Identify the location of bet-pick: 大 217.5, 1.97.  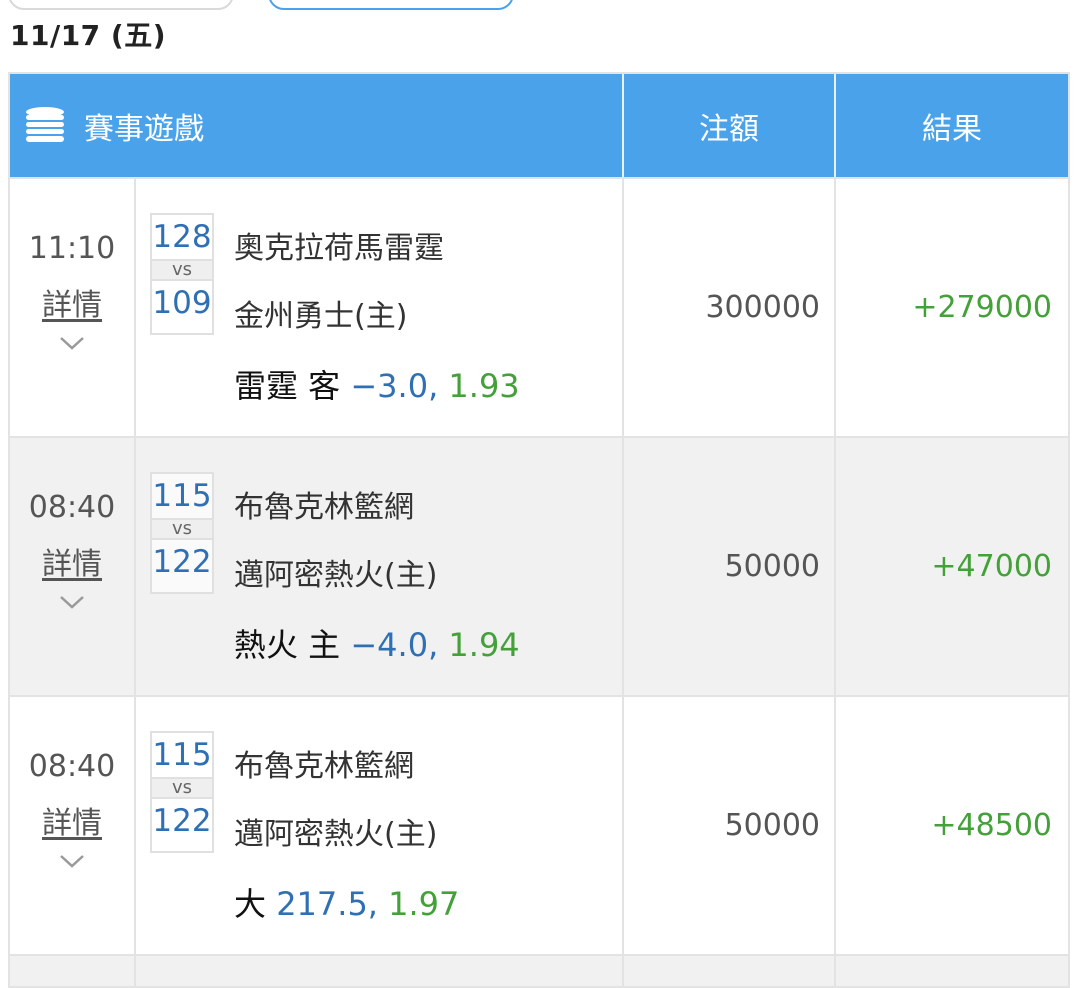
(346, 902).